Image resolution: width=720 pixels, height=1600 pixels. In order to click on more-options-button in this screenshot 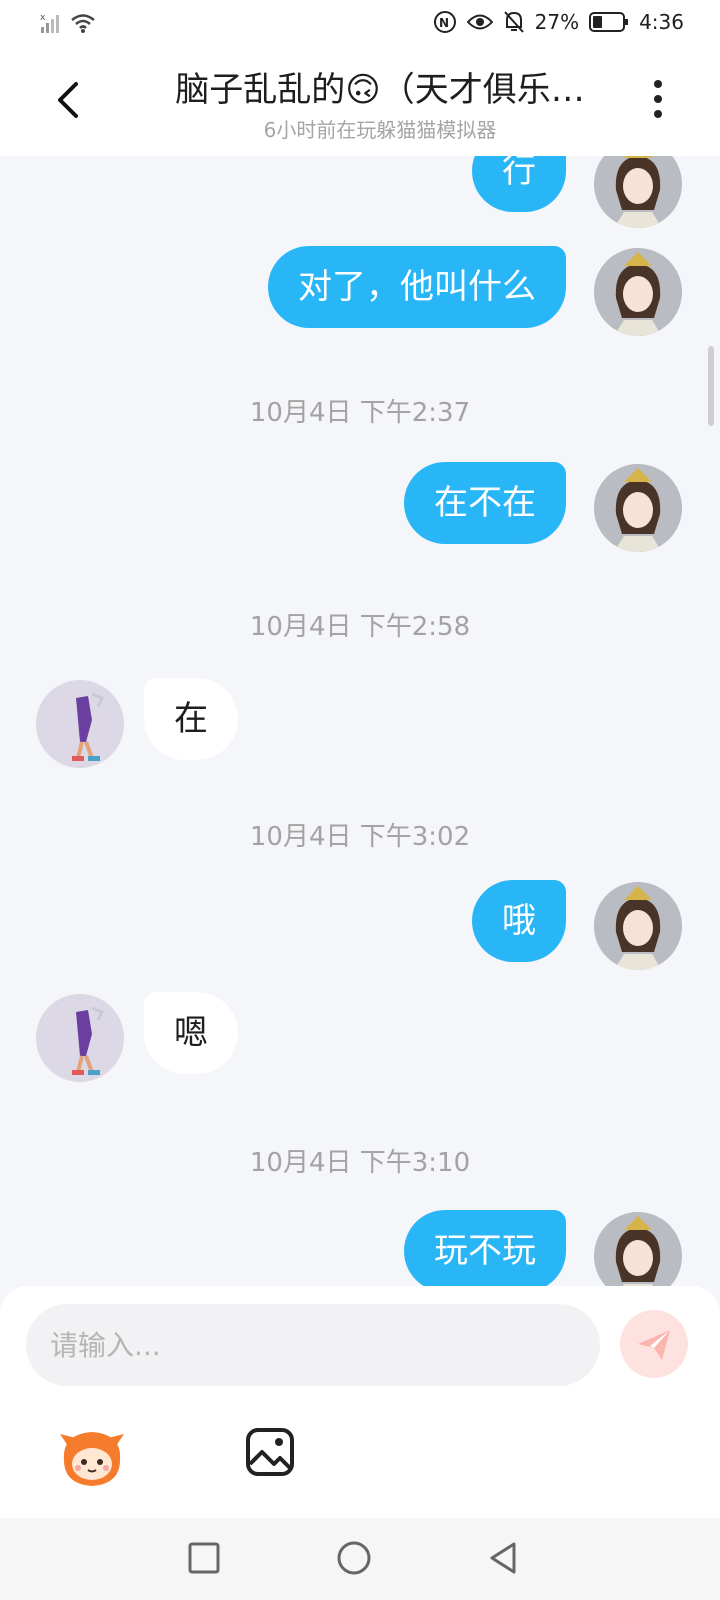, I will do `click(658, 103)`.